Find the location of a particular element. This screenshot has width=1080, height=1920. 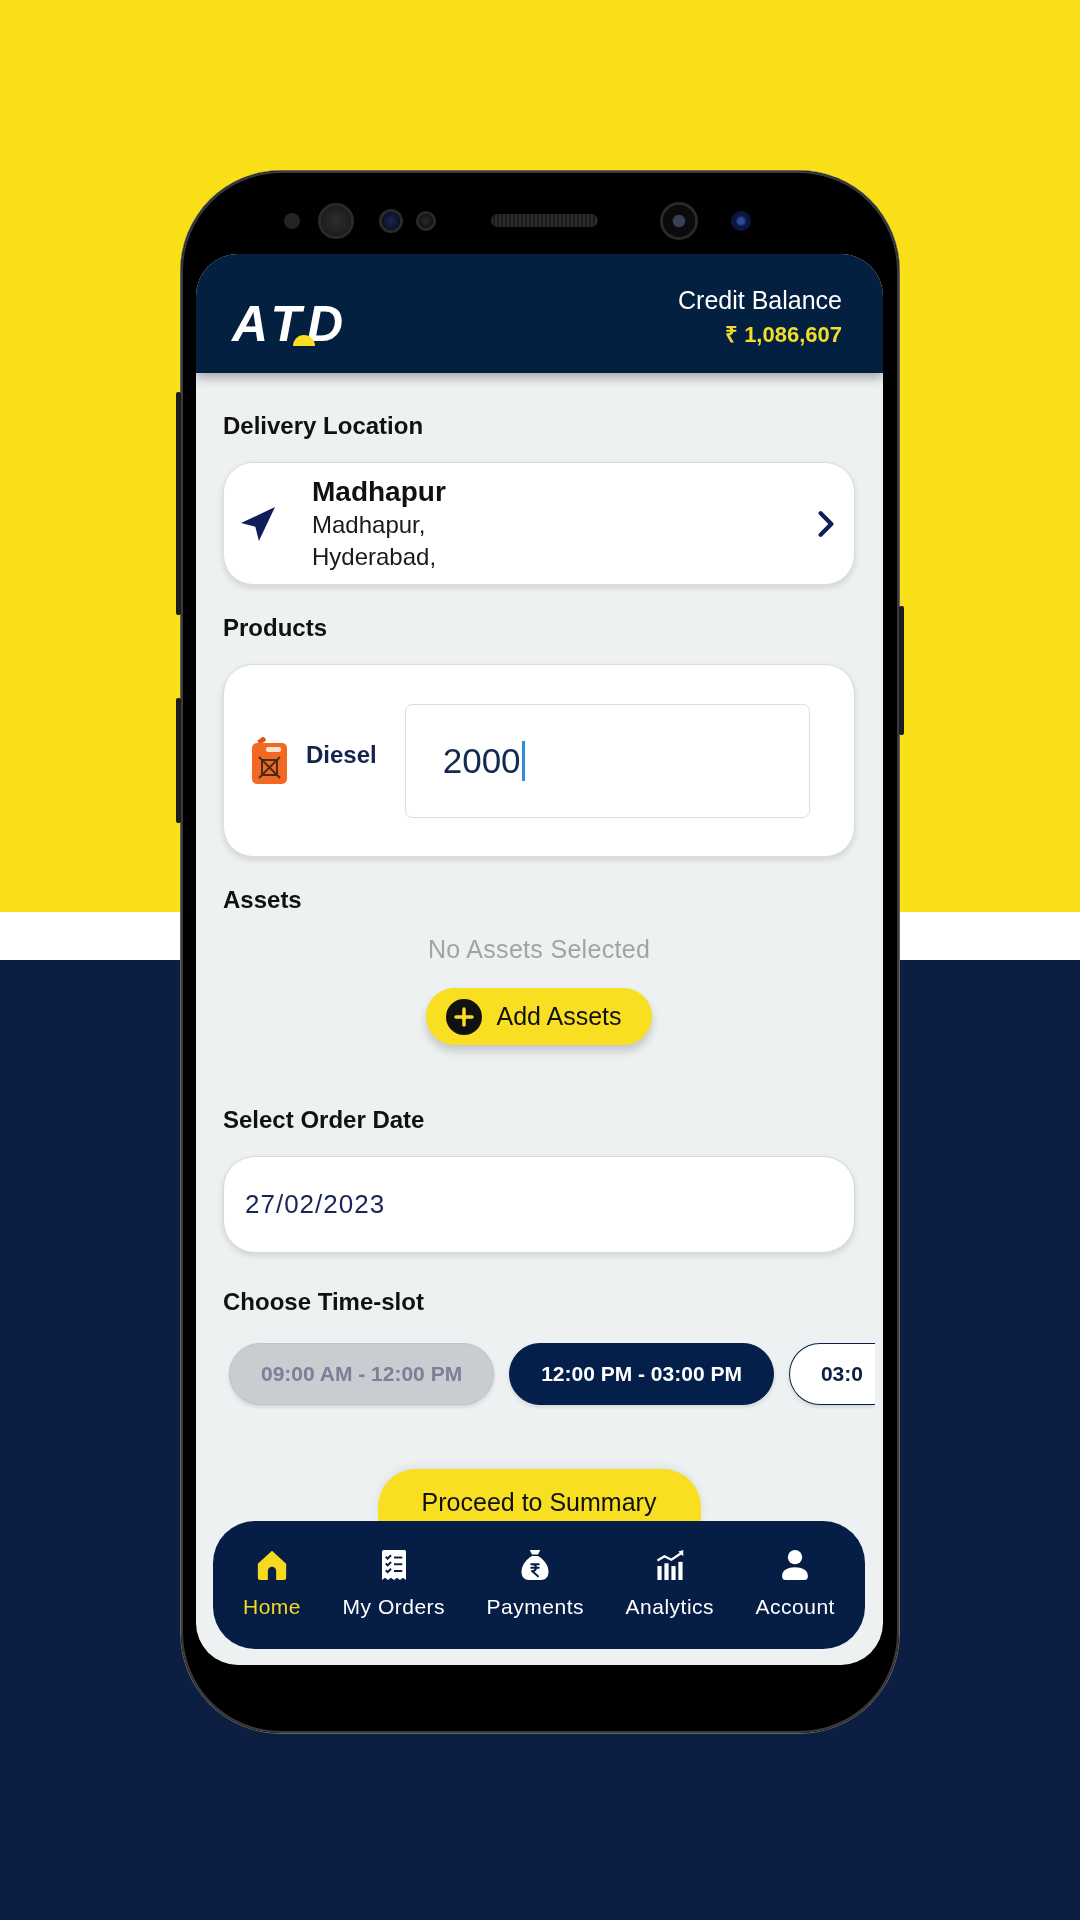

person-icon is located at coordinates (795, 1565).